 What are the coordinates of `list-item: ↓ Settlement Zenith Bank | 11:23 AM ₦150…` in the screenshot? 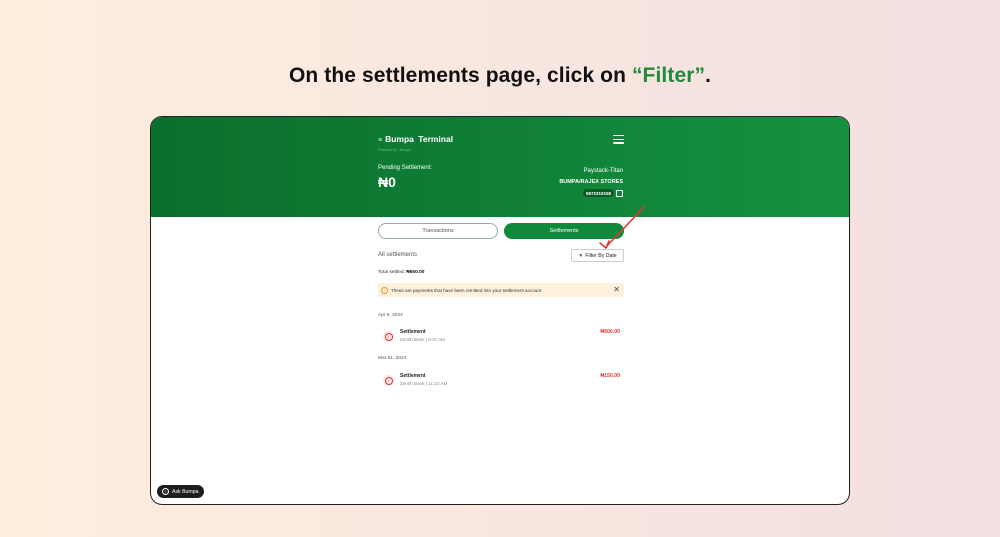 It's located at (501, 383).